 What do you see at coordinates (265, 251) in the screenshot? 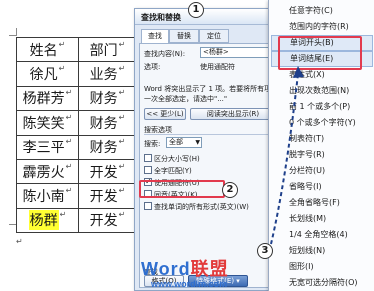
I see `step-badge-3: 3` at bounding box center [265, 251].